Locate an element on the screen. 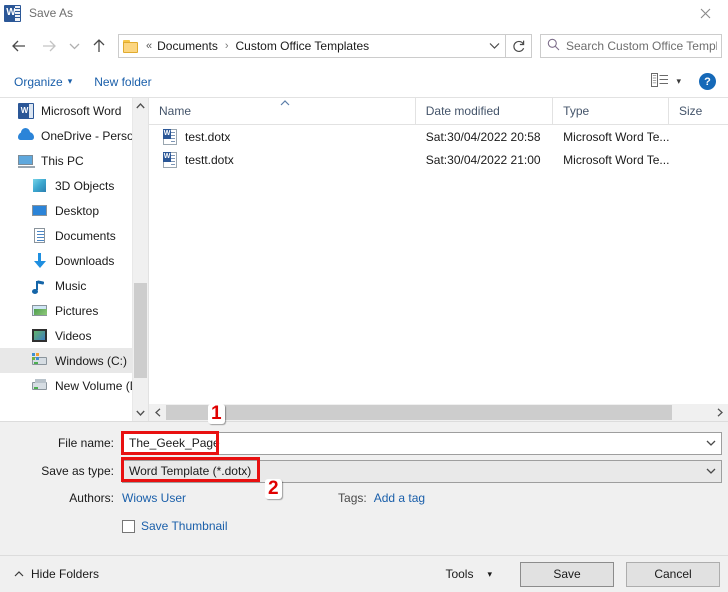 This screenshot has width=728, height=592. chevron-down-icon: ▾ is located at coordinates (70, 81).